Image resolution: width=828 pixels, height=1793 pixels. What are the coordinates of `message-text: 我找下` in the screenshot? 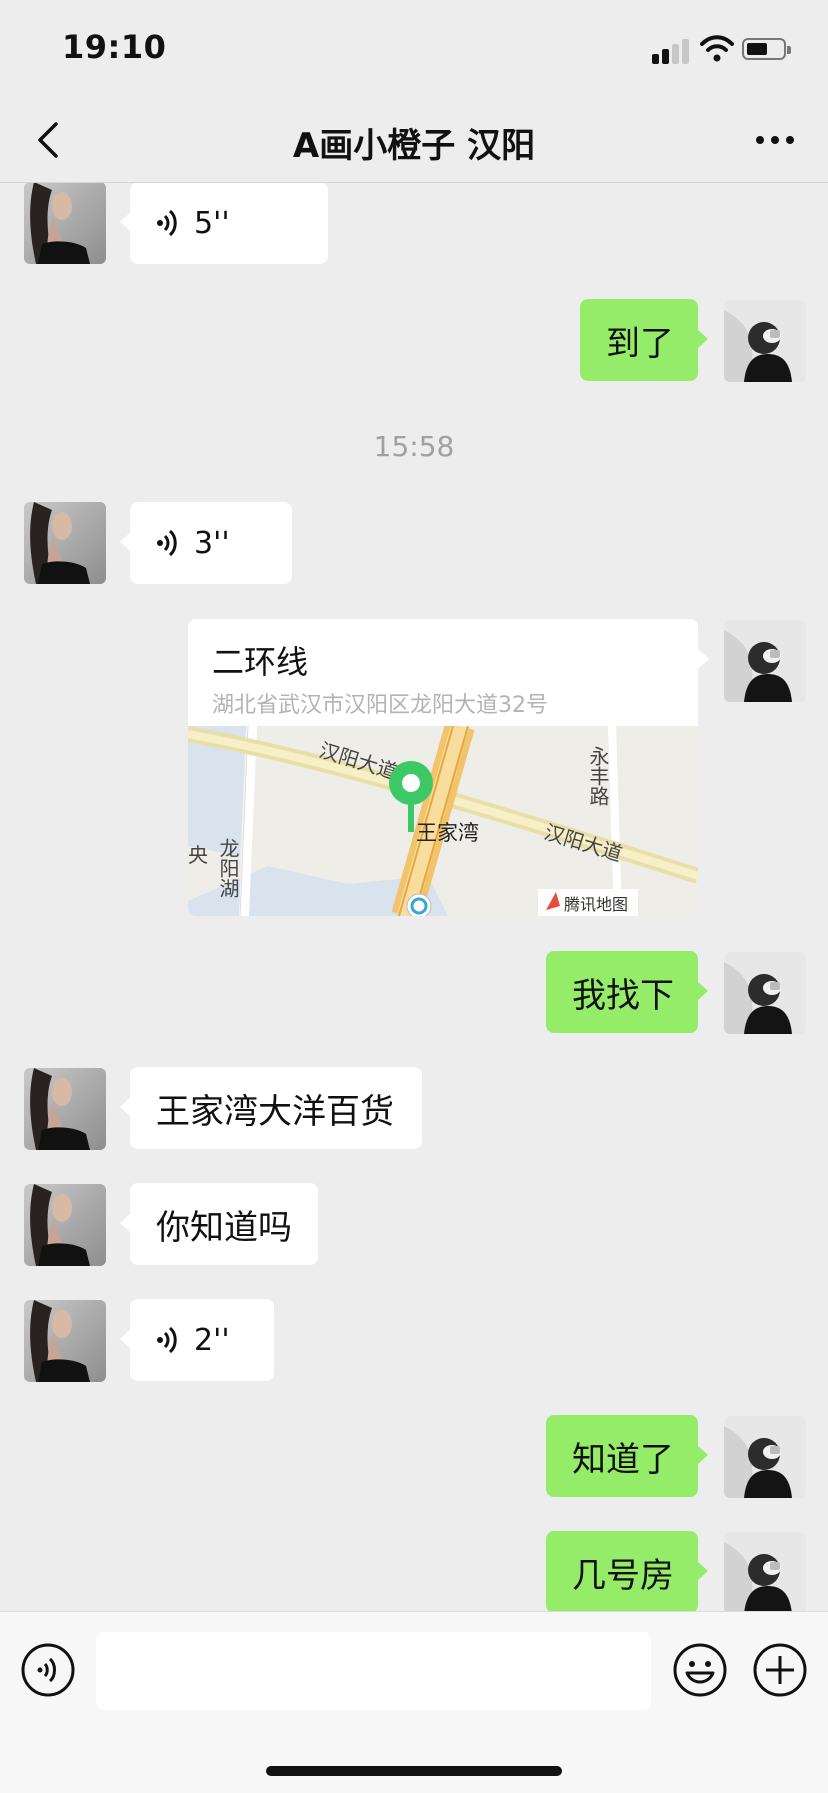 It's located at (623, 995).